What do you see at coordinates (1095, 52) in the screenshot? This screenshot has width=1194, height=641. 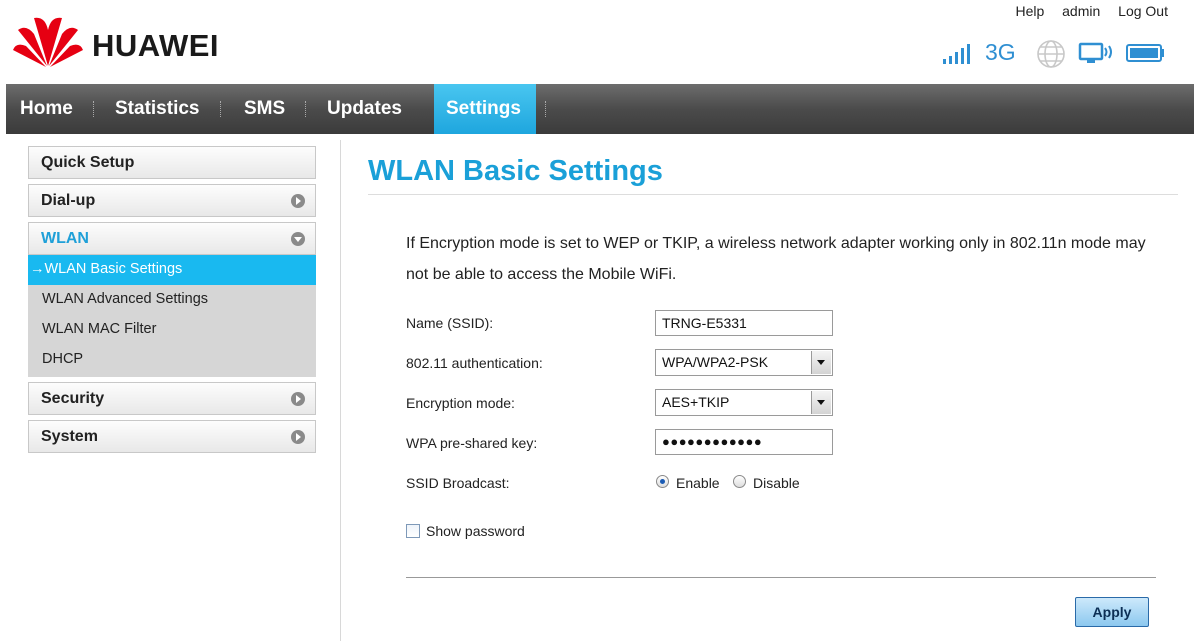 I see `wifi-device-icon` at bounding box center [1095, 52].